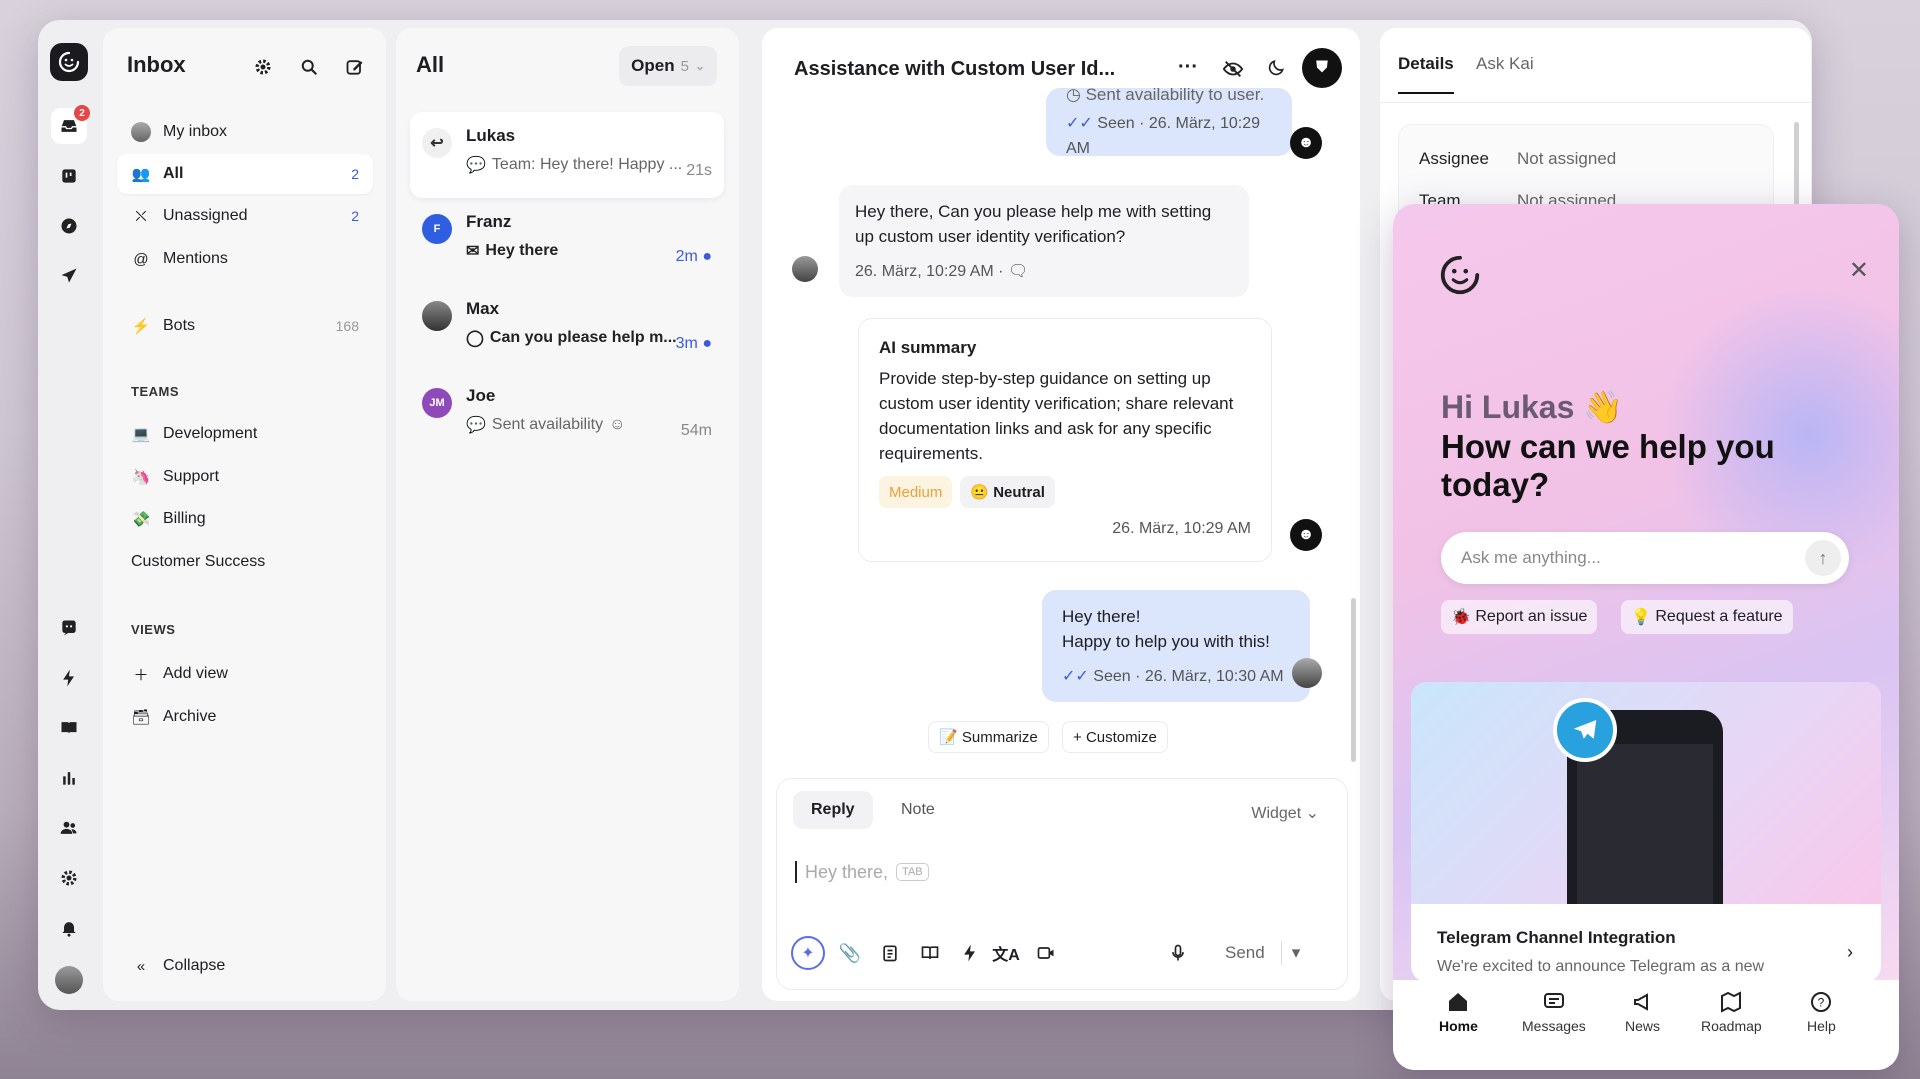  I want to click on more-icon: ···, so click(1188, 67).